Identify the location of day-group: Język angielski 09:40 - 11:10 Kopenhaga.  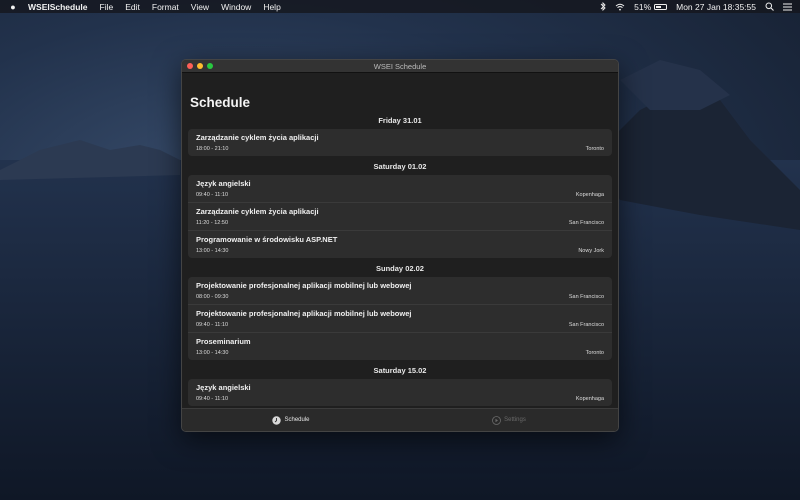
(400, 392).